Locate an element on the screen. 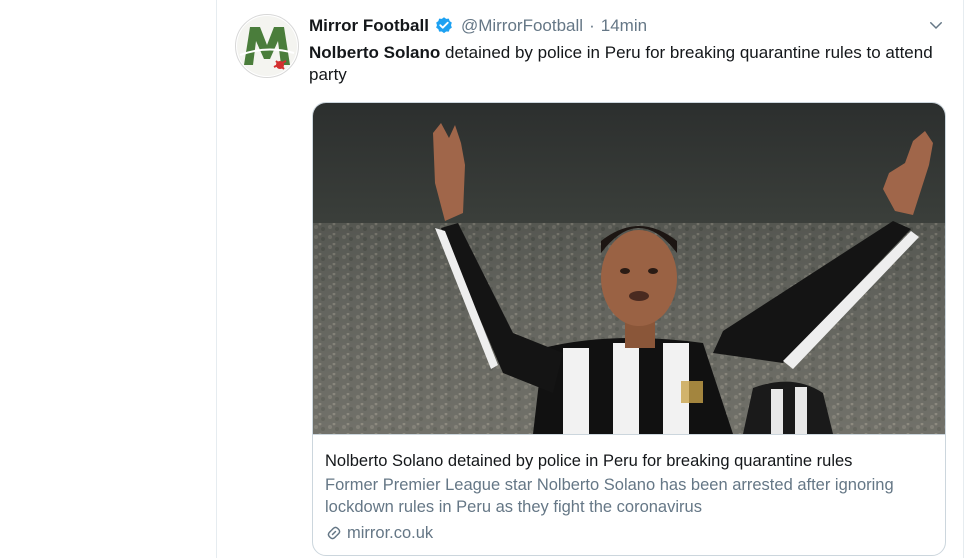 This screenshot has height=558, width=980. tweet-text-bold: Nolberto Solano is located at coordinates (375, 52).